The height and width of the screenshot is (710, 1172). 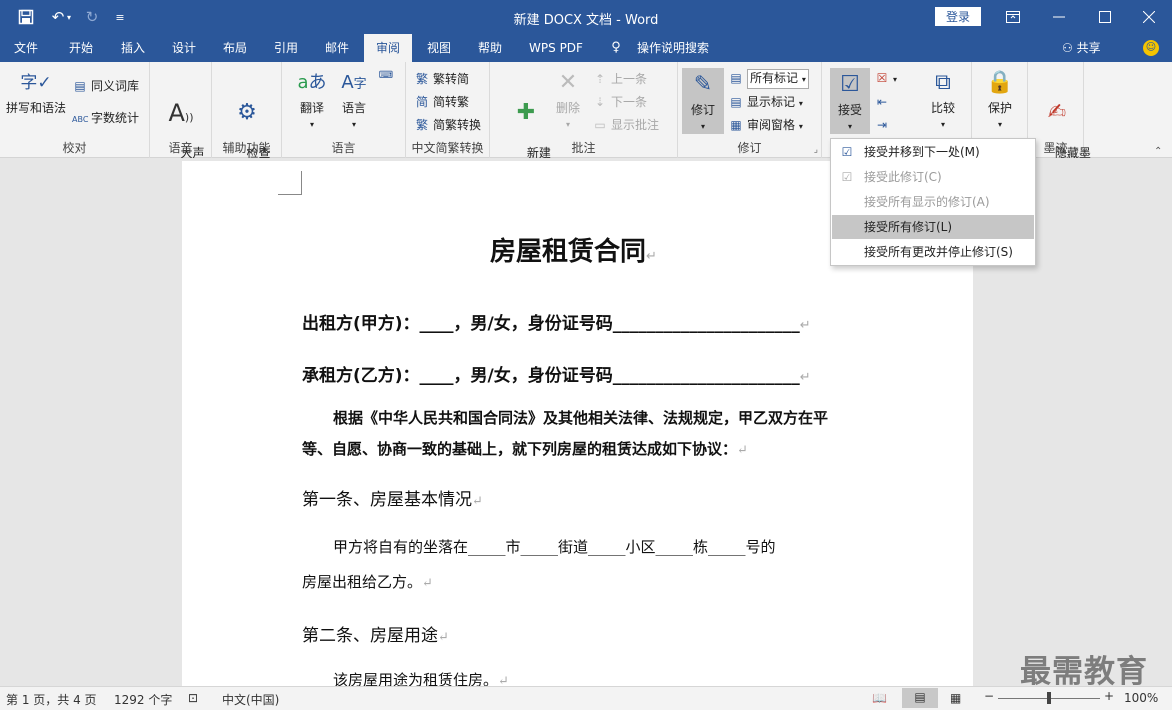 I want to click on margin-corner-mark, so click(x=290, y=183).